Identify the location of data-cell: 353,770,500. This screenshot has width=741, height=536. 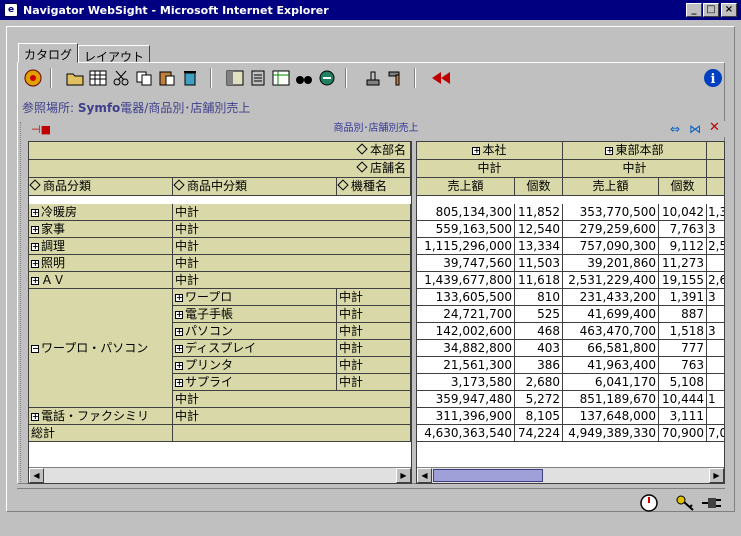
(611, 212).